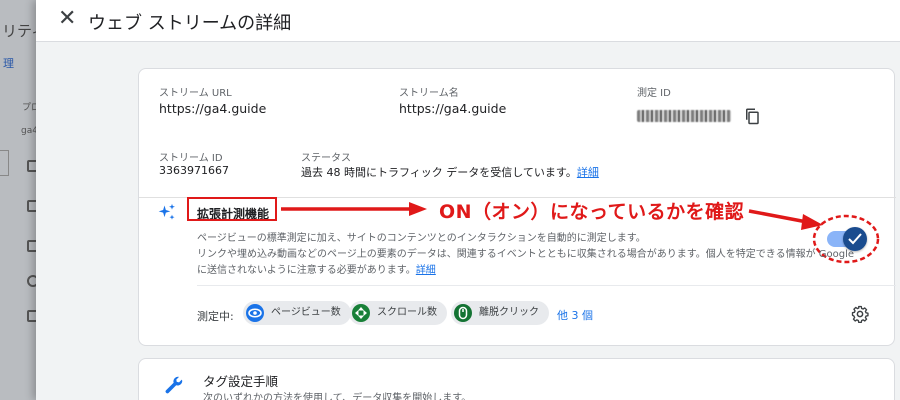 The height and width of the screenshot is (400, 900). I want to click on enhanced-description-line3: に送信されないように注意する必要があります。詳細, so click(316, 268).